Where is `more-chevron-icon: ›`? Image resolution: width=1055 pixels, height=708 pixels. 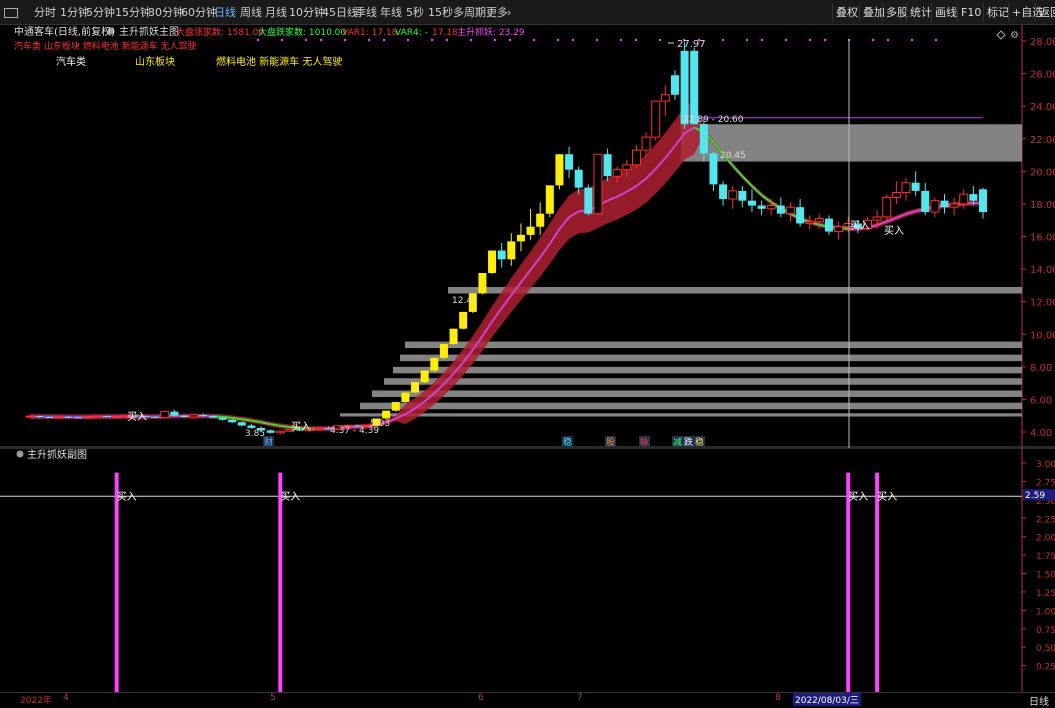 more-chevron-icon: › is located at coordinates (509, 13).